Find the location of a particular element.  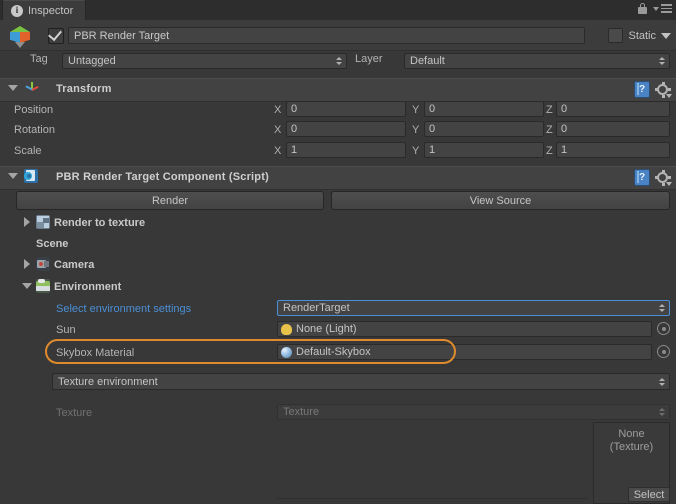

tab-inspector: i Inspector is located at coordinates (44, 10).